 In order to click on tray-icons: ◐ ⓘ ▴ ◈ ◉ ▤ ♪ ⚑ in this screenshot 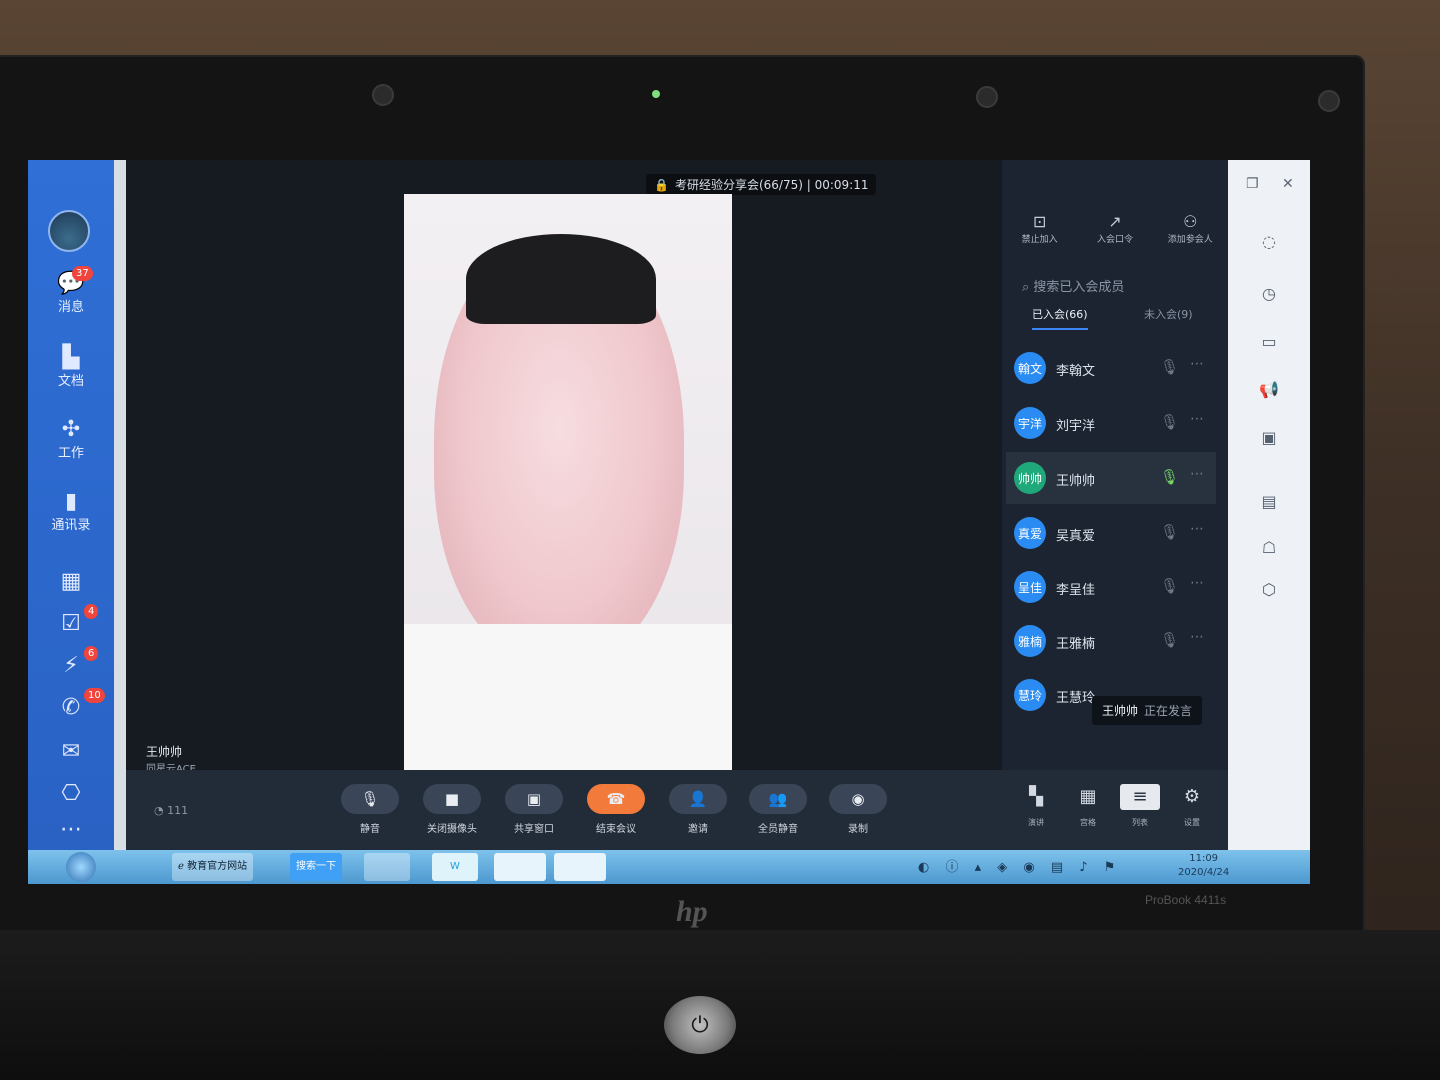, I will do `click(1019, 867)`.